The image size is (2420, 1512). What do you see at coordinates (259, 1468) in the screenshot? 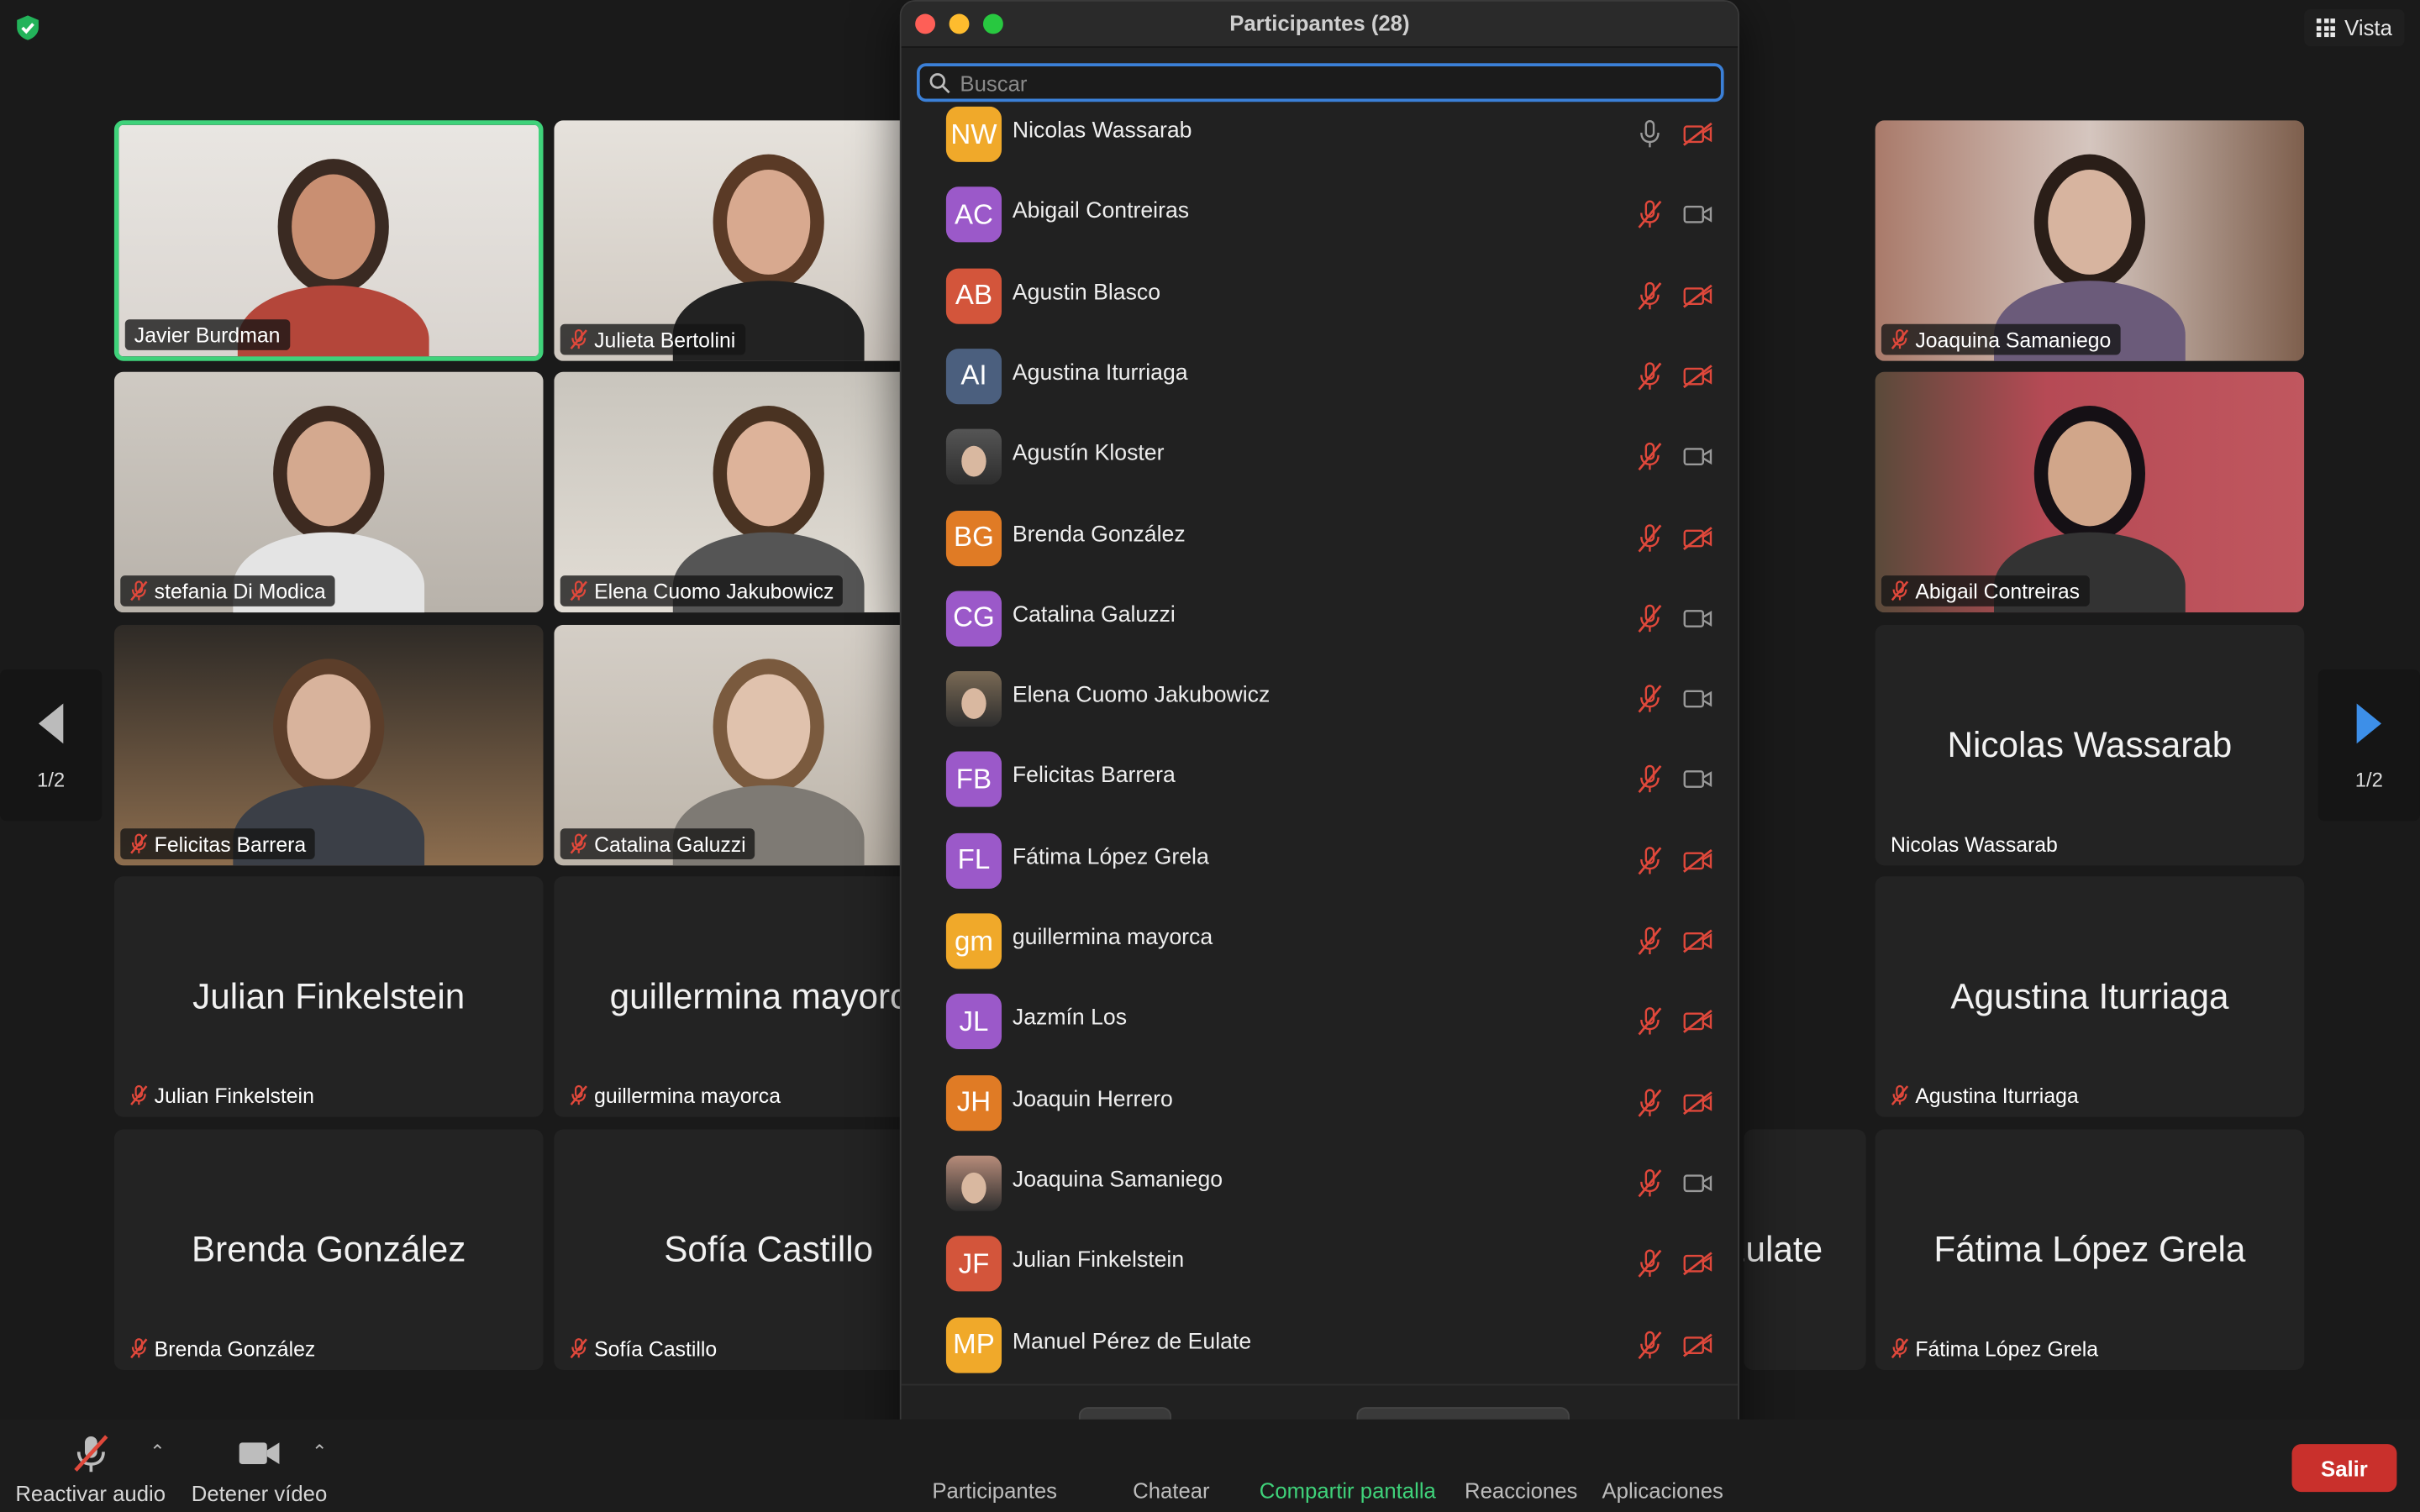
I see `stop-video-button: Detener vídeo` at bounding box center [259, 1468].